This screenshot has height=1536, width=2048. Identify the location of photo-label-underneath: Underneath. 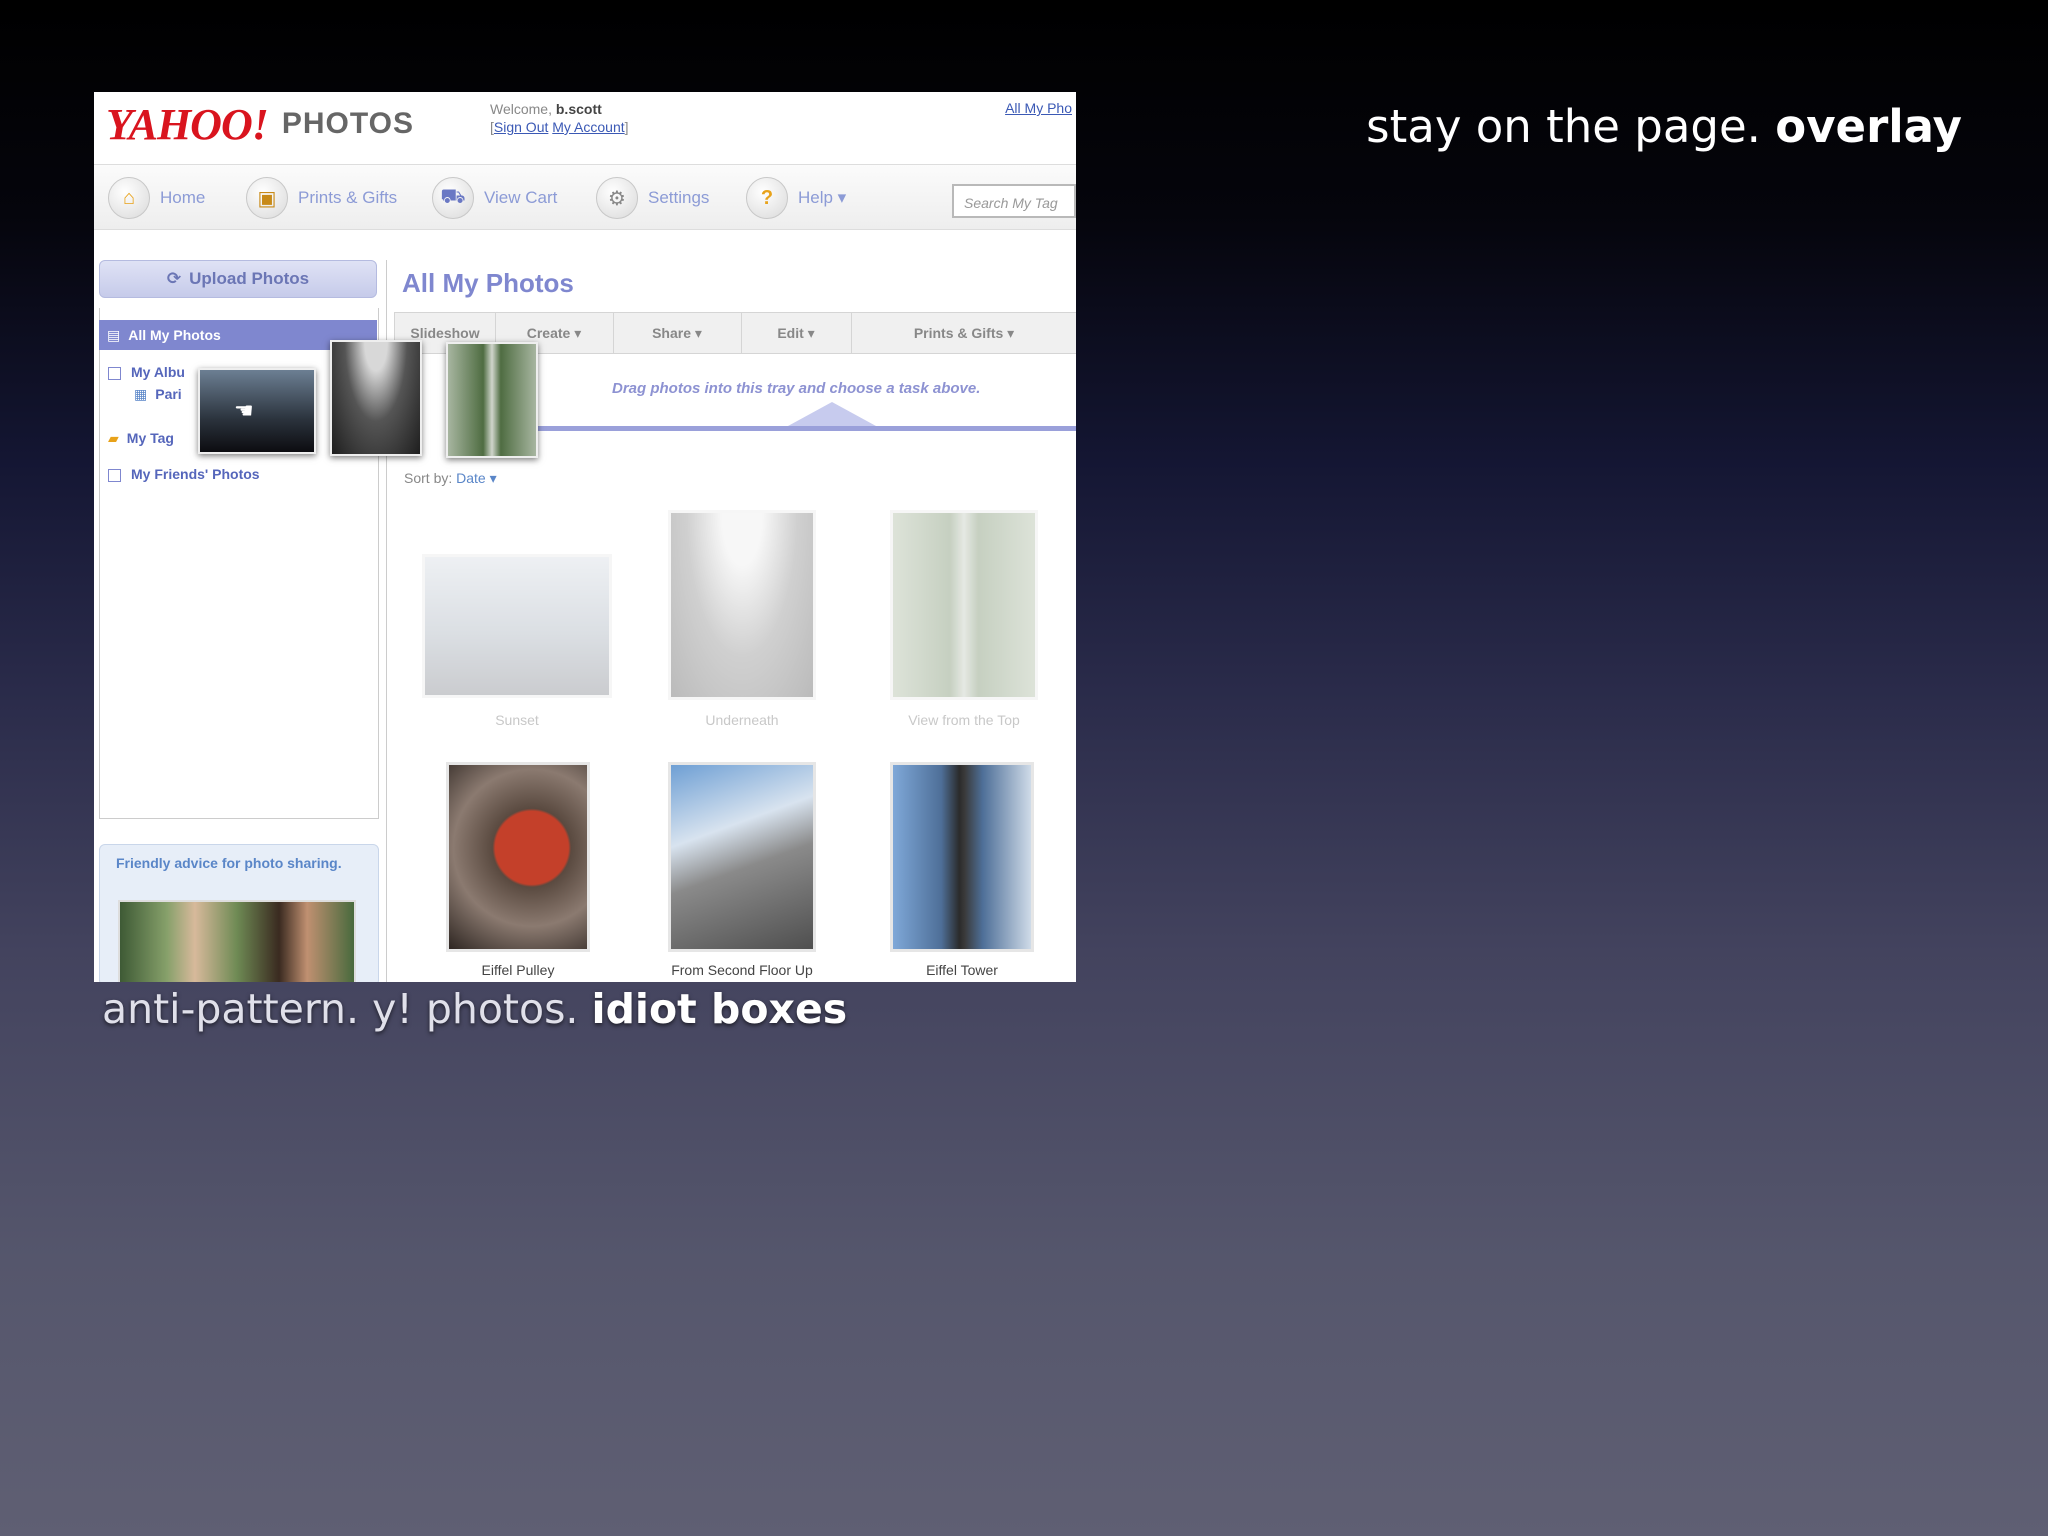
(742, 720).